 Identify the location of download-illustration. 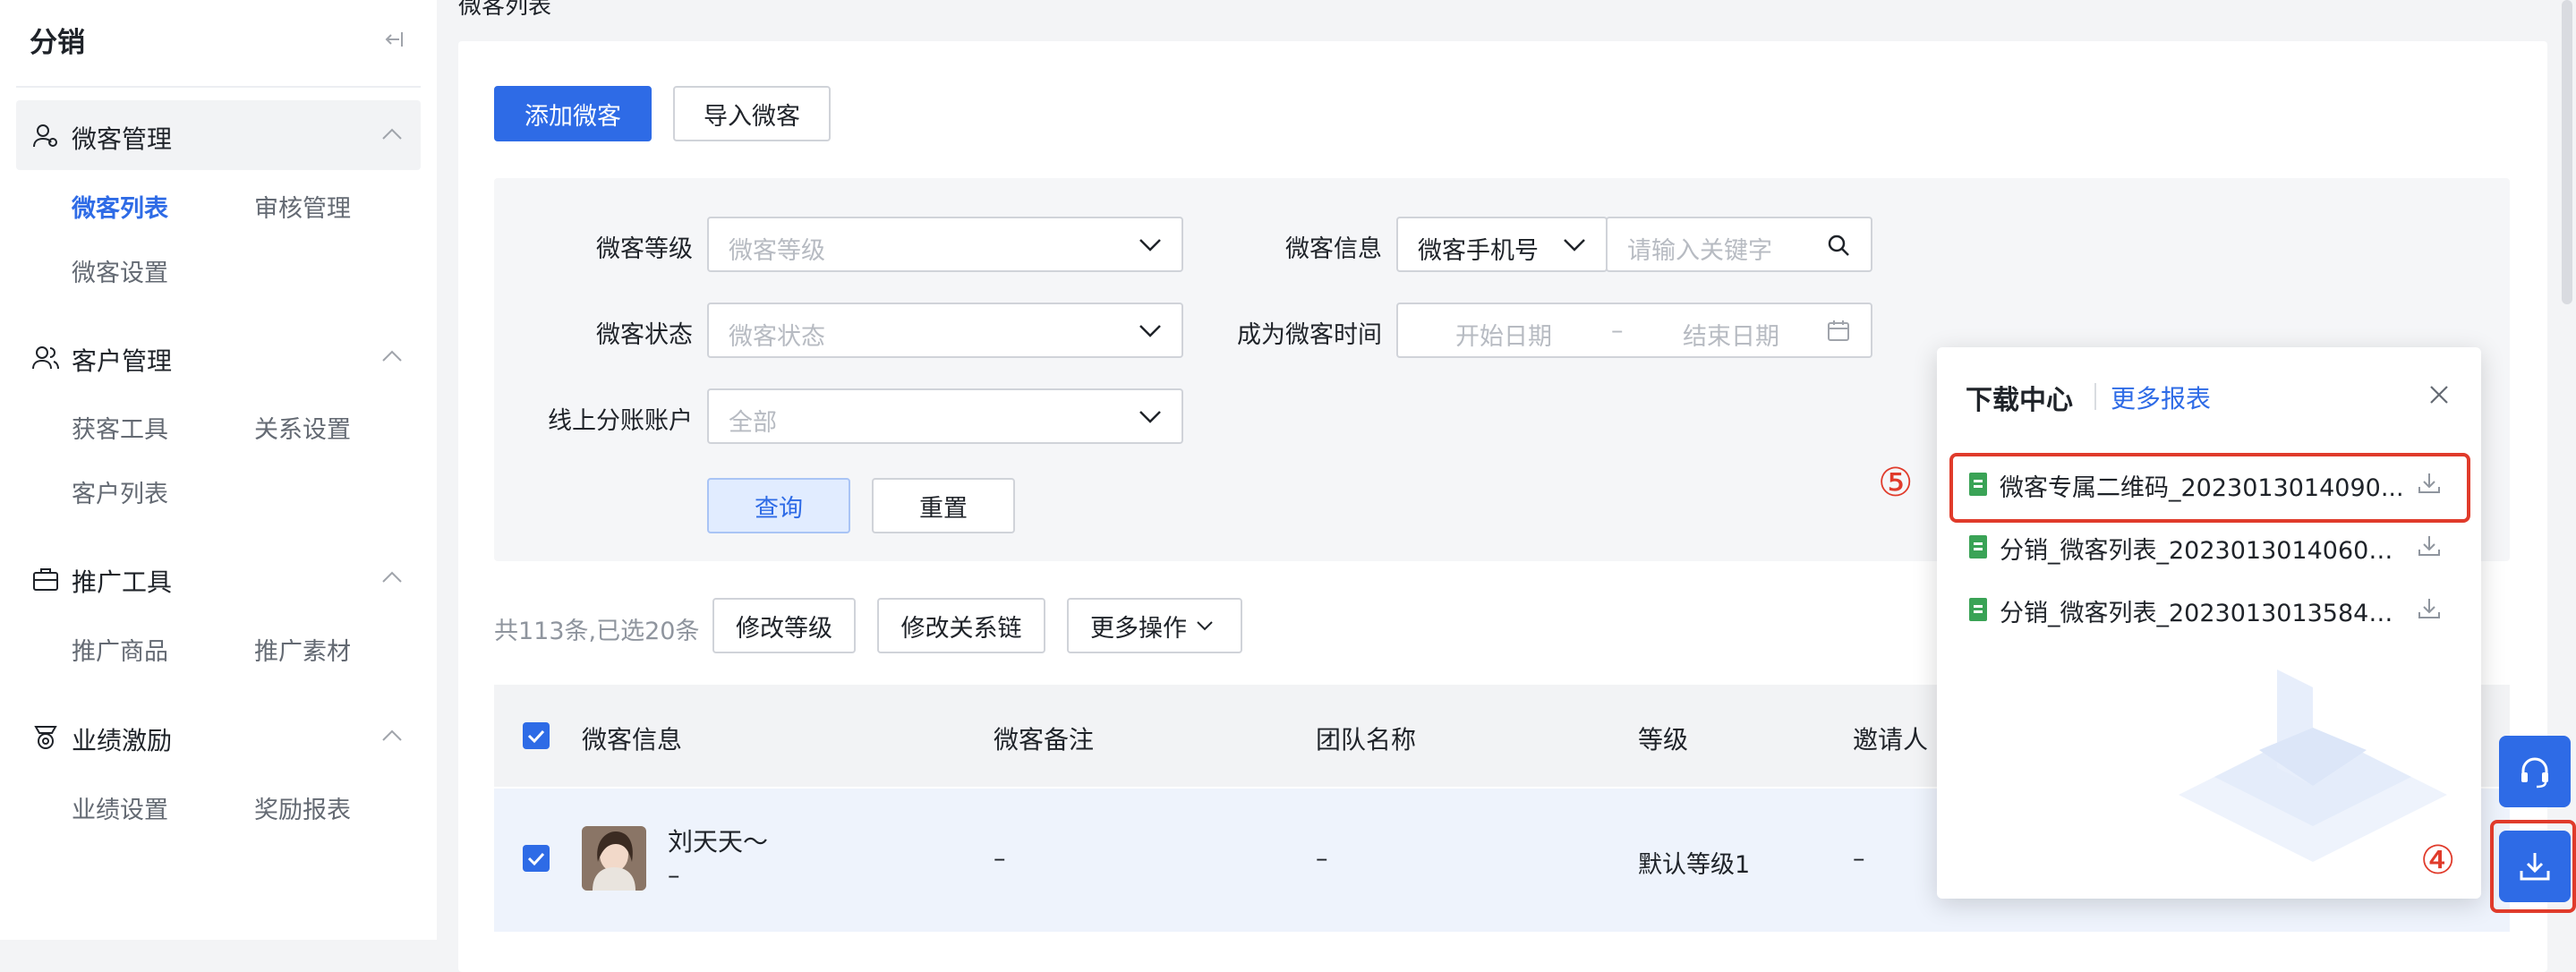
(2313, 766).